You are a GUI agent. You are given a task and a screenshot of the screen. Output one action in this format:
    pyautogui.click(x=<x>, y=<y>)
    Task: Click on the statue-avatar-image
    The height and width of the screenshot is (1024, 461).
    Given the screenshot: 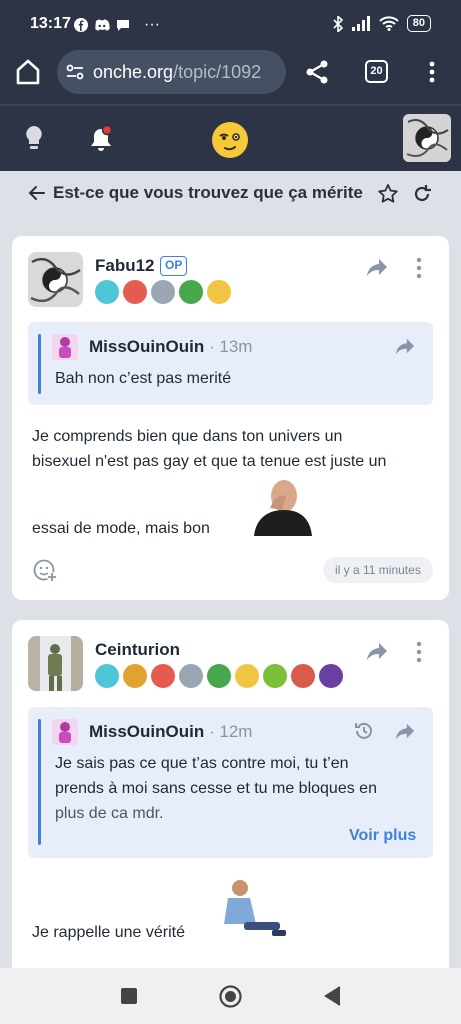 What is the action you would take?
    pyautogui.click(x=55, y=663)
    